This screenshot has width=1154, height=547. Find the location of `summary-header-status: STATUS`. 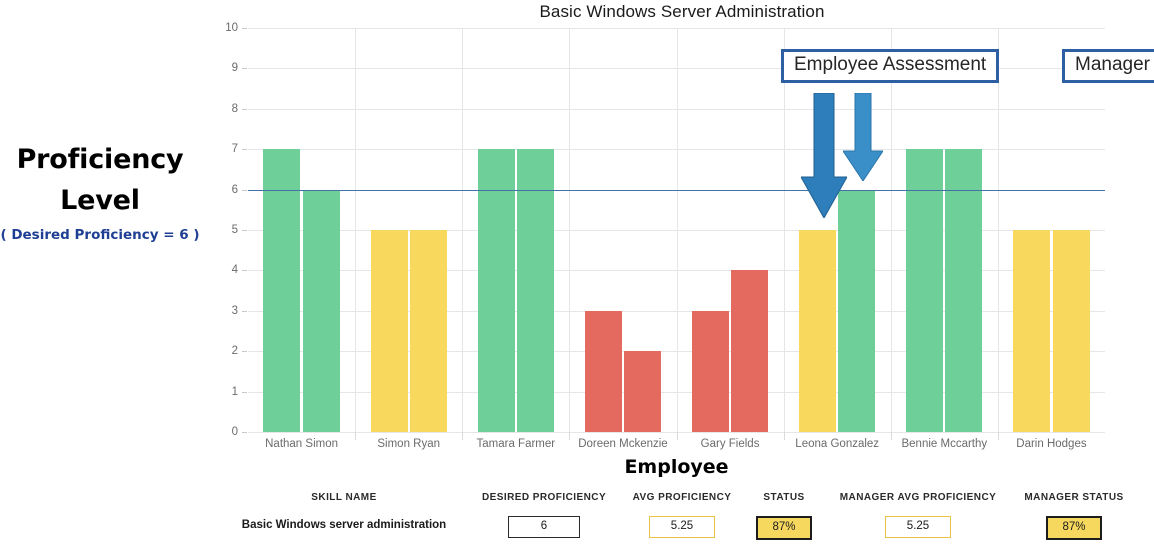

summary-header-status: STATUS is located at coordinates (784, 497).